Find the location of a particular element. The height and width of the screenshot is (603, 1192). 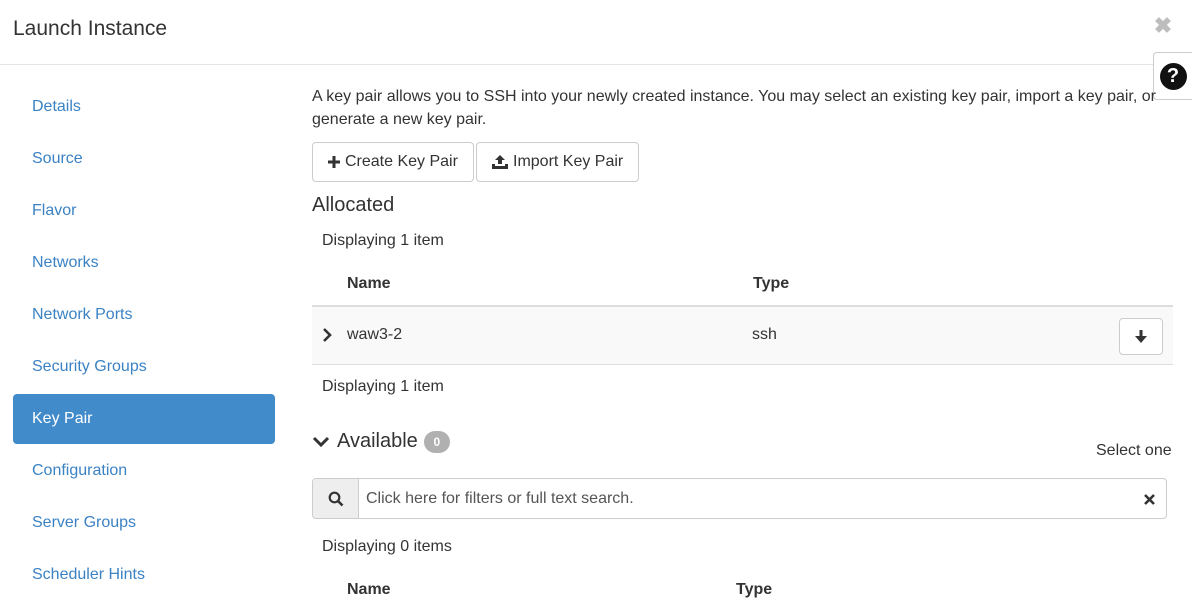

allocated-col-type: Type is located at coordinates (771, 283).